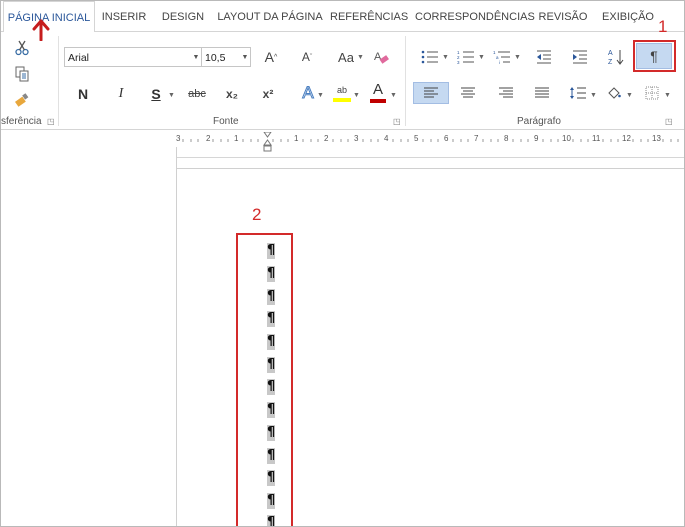 This screenshot has width=685, height=527. What do you see at coordinates (563, 16) in the screenshot?
I see `tab-revisao: REVISÃO` at bounding box center [563, 16].